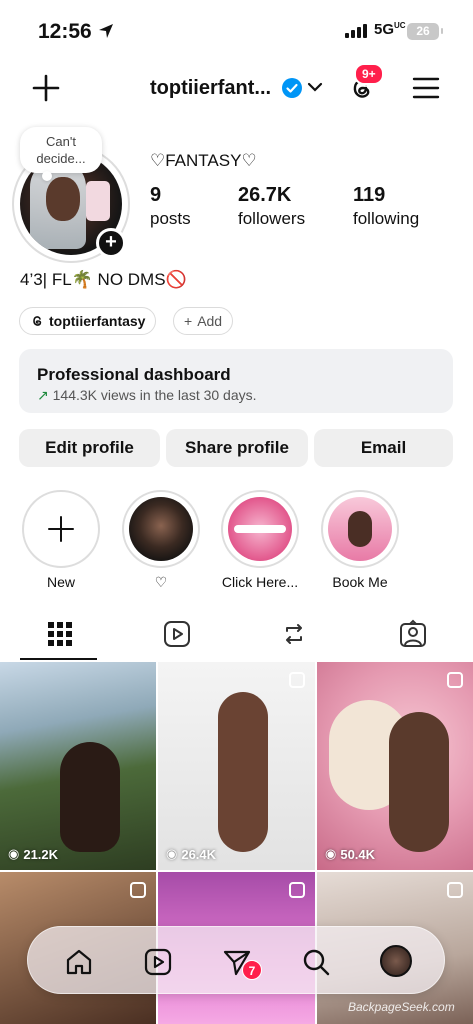 Image resolution: width=473 pixels, height=1024 pixels. Describe the element at coordinates (383, 448) in the screenshot. I see `email-button: Email` at that location.